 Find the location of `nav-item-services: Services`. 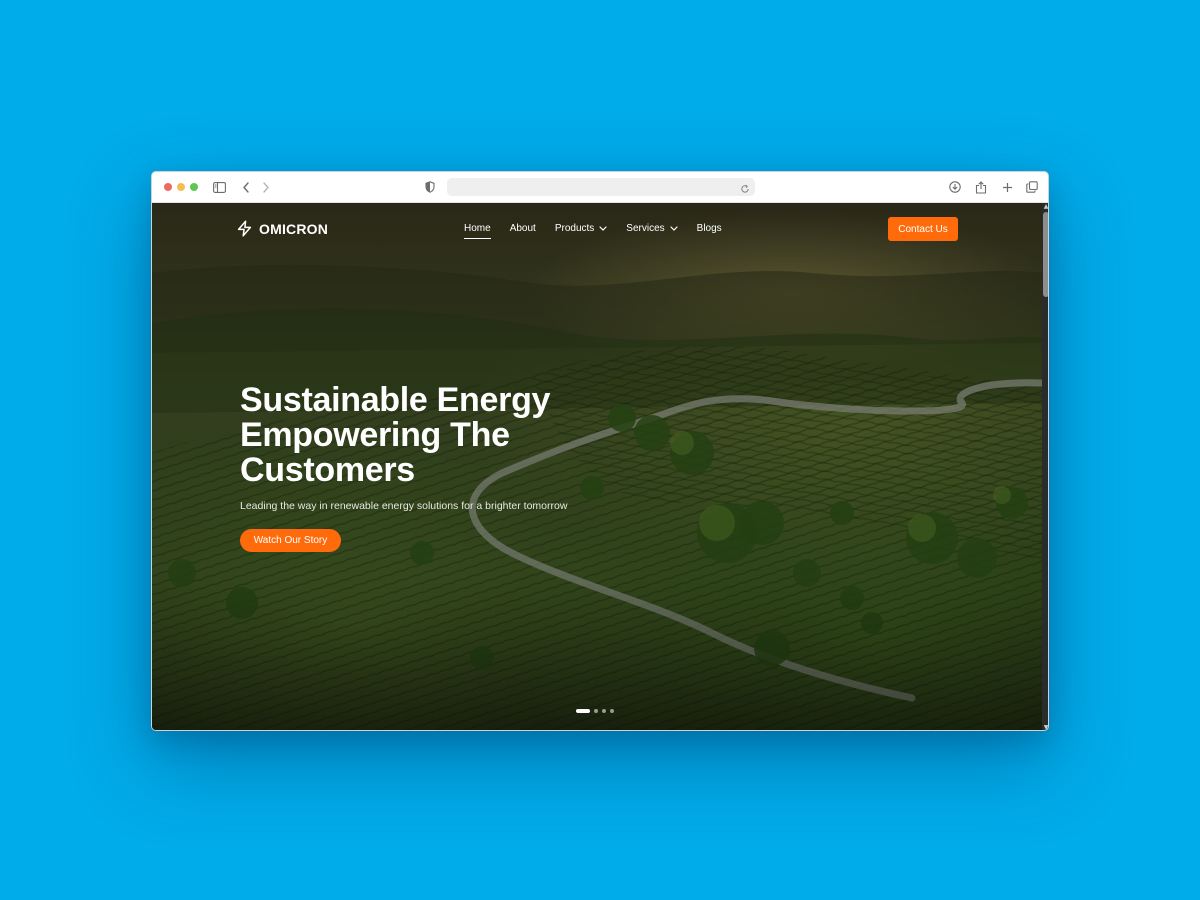

nav-item-services: Services is located at coordinates (652, 228).